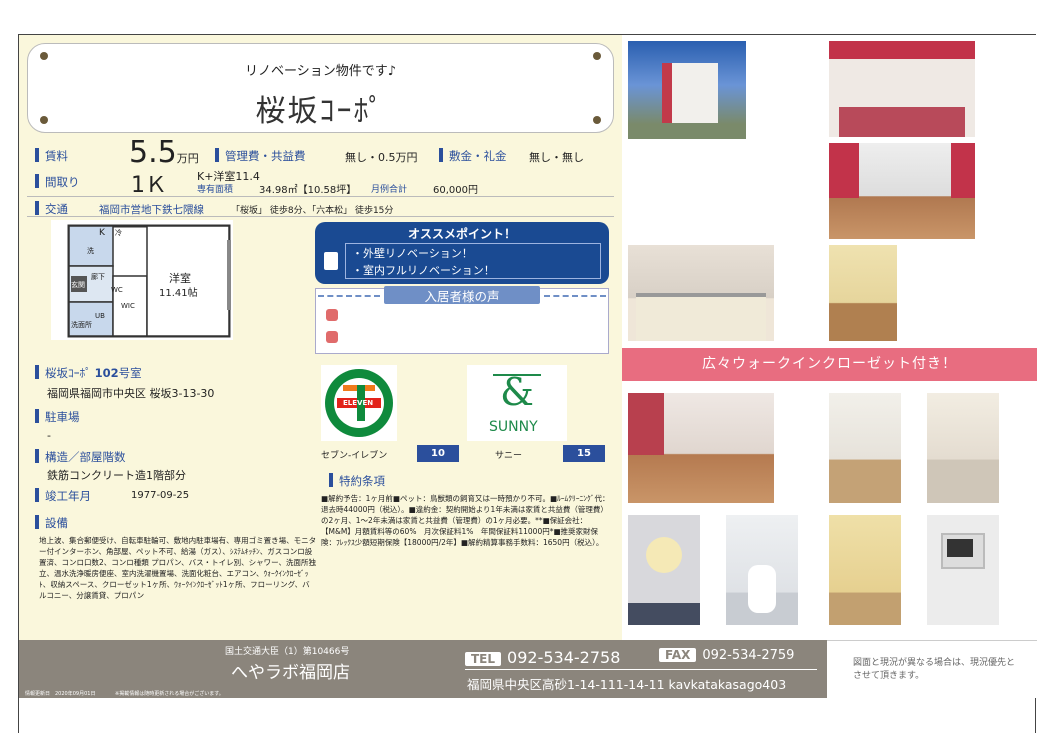  I want to click on monthly-label: 月例合計, so click(389, 190).